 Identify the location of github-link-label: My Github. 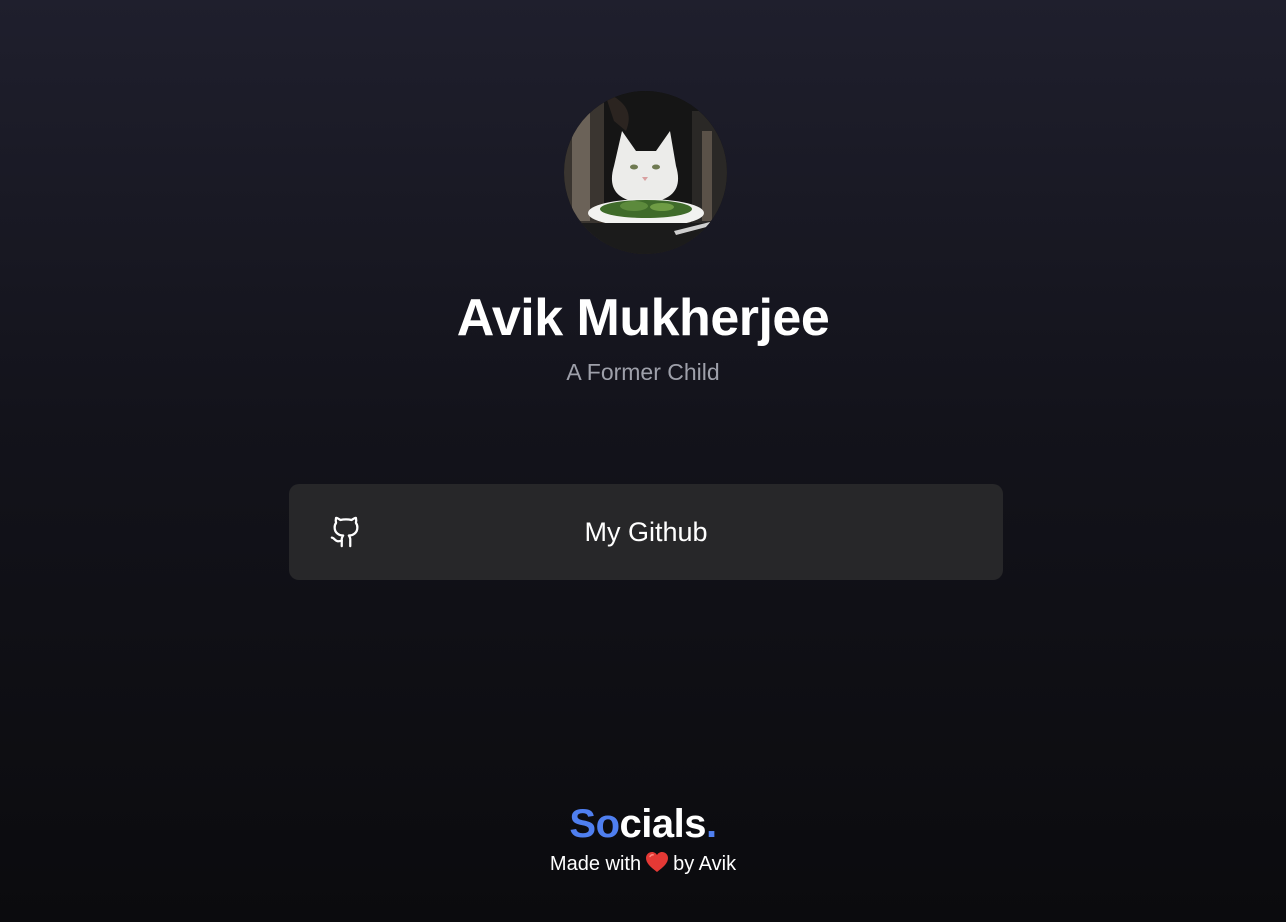
(646, 532).